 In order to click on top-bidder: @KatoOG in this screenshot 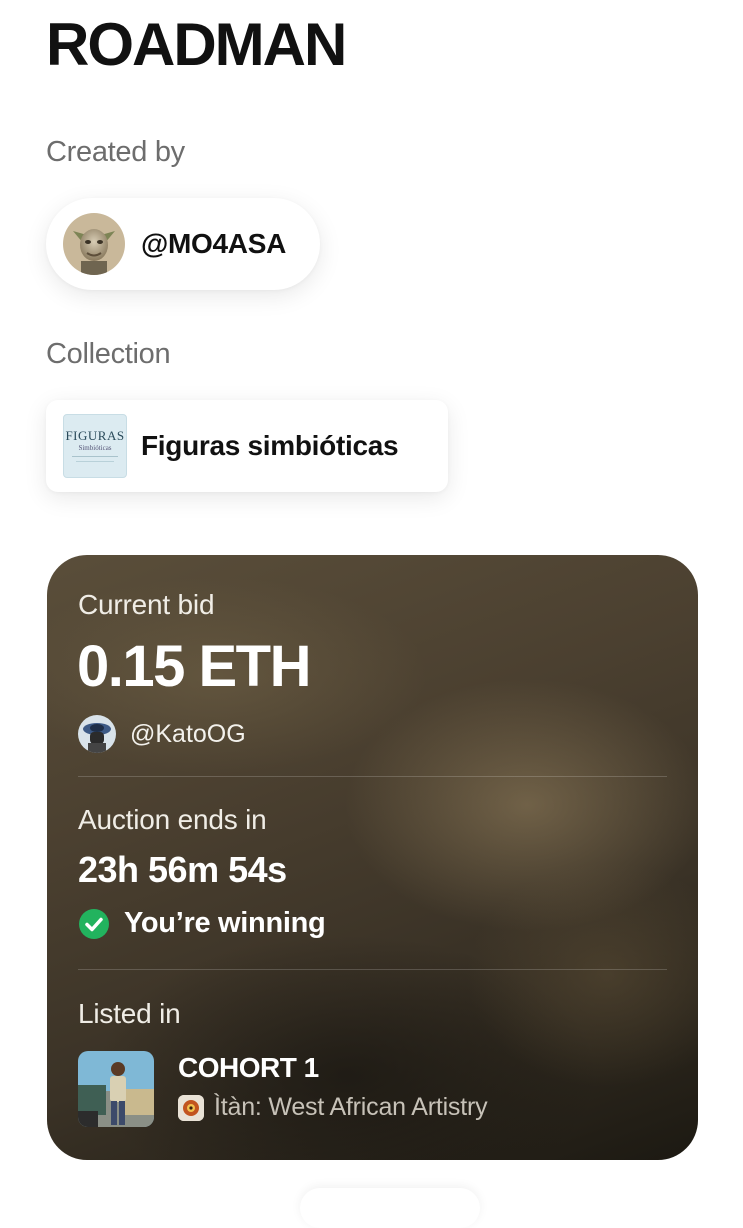, I will do `click(162, 734)`.